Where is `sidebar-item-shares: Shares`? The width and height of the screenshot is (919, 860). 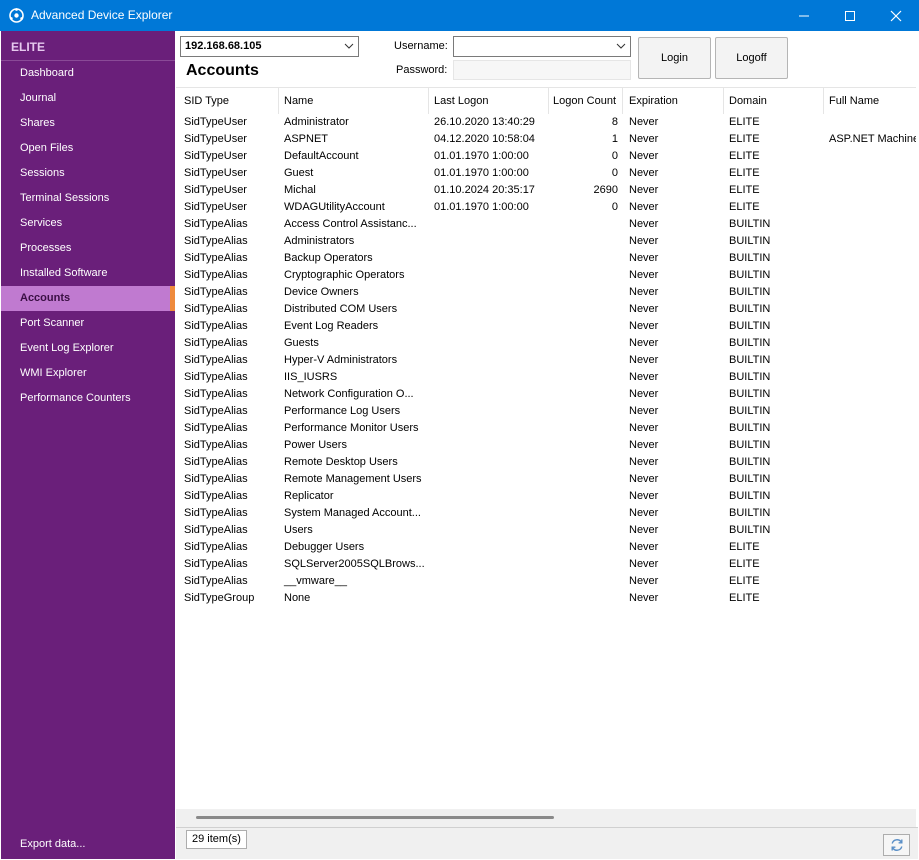 sidebar-item-shares: Shares is located at coordinates (88, 123).